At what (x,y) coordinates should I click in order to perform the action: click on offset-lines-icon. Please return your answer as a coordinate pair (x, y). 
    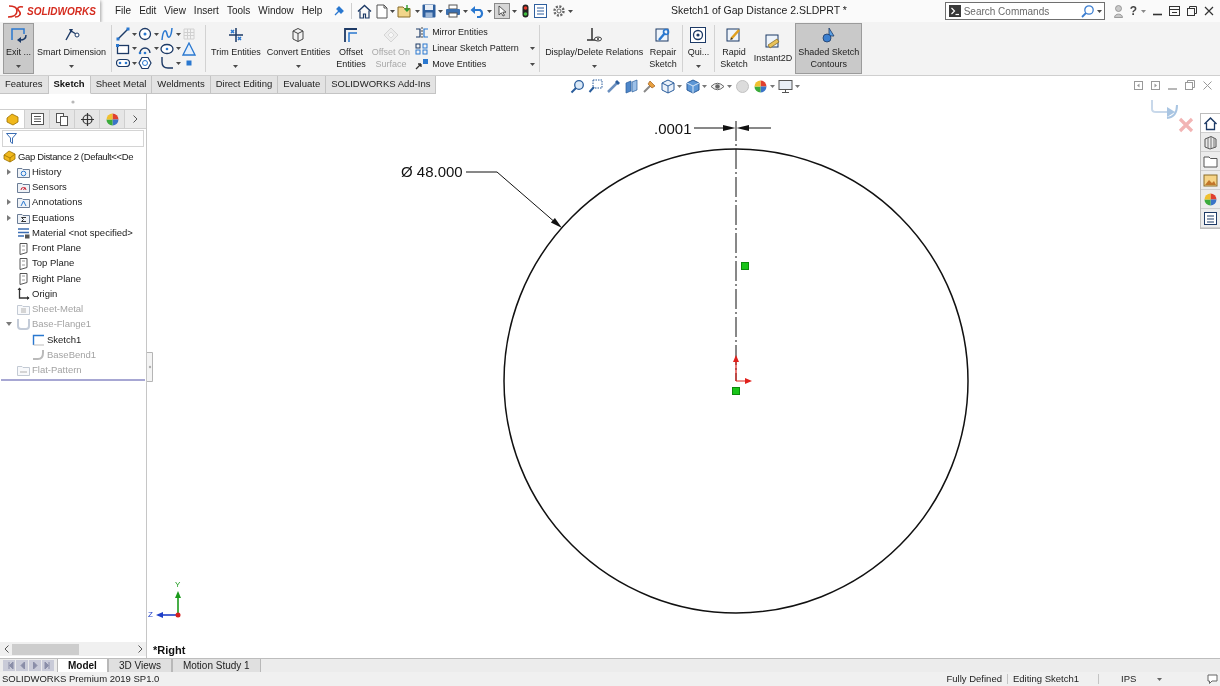
    Looking at the image, I should click on (351, 35).